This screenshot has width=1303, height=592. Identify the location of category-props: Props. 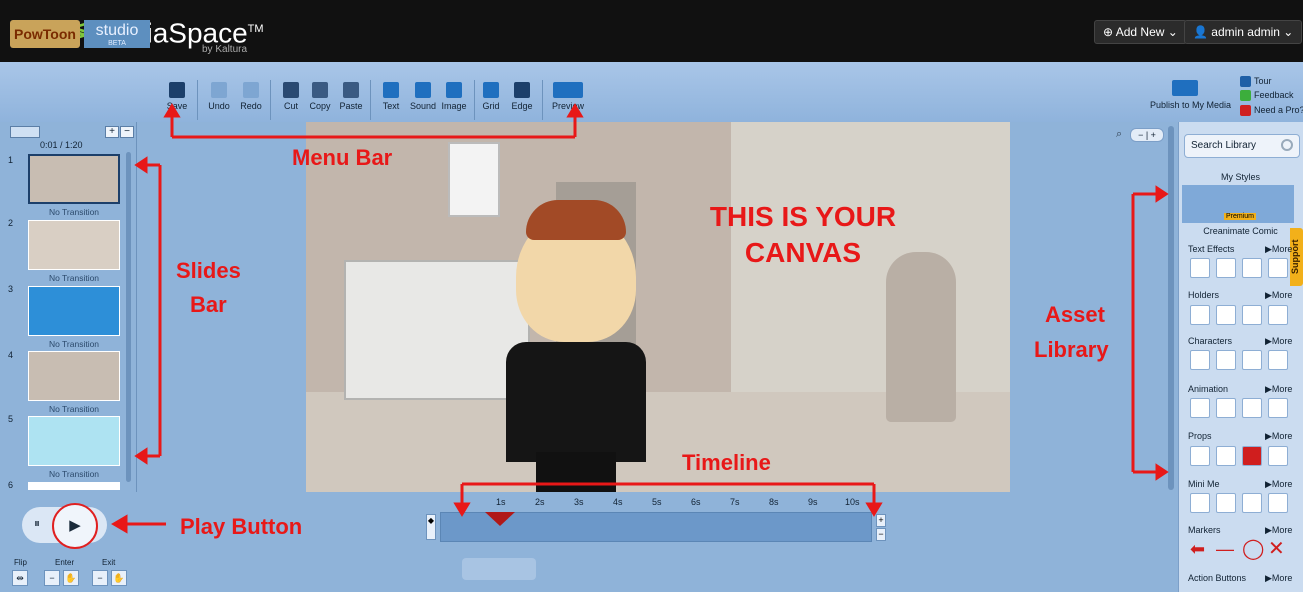
(1200, 436).